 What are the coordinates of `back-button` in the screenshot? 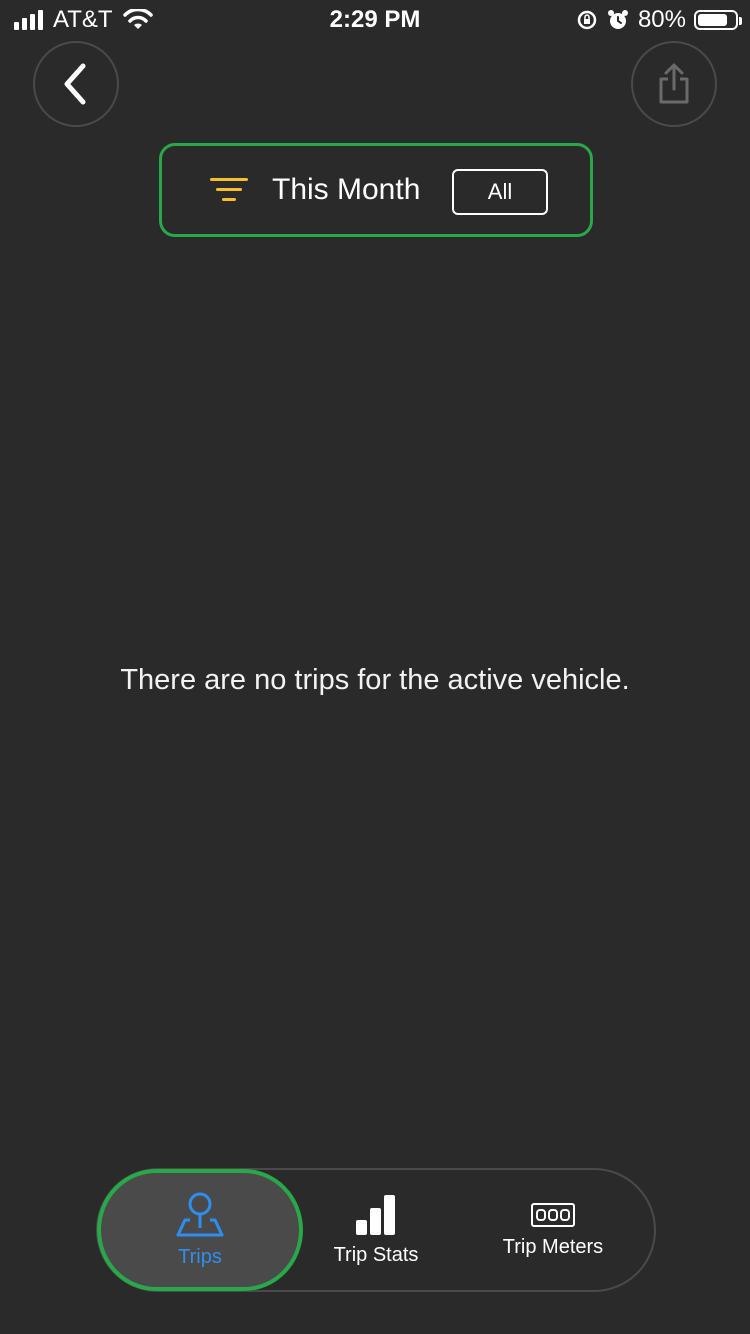 It's located at (76, 84).